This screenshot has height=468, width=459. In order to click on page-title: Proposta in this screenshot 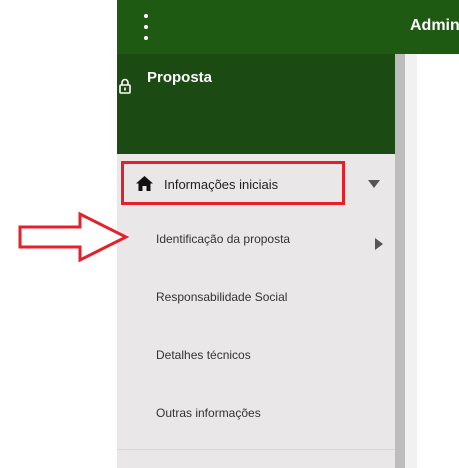, I will do `click(180, 77)`.